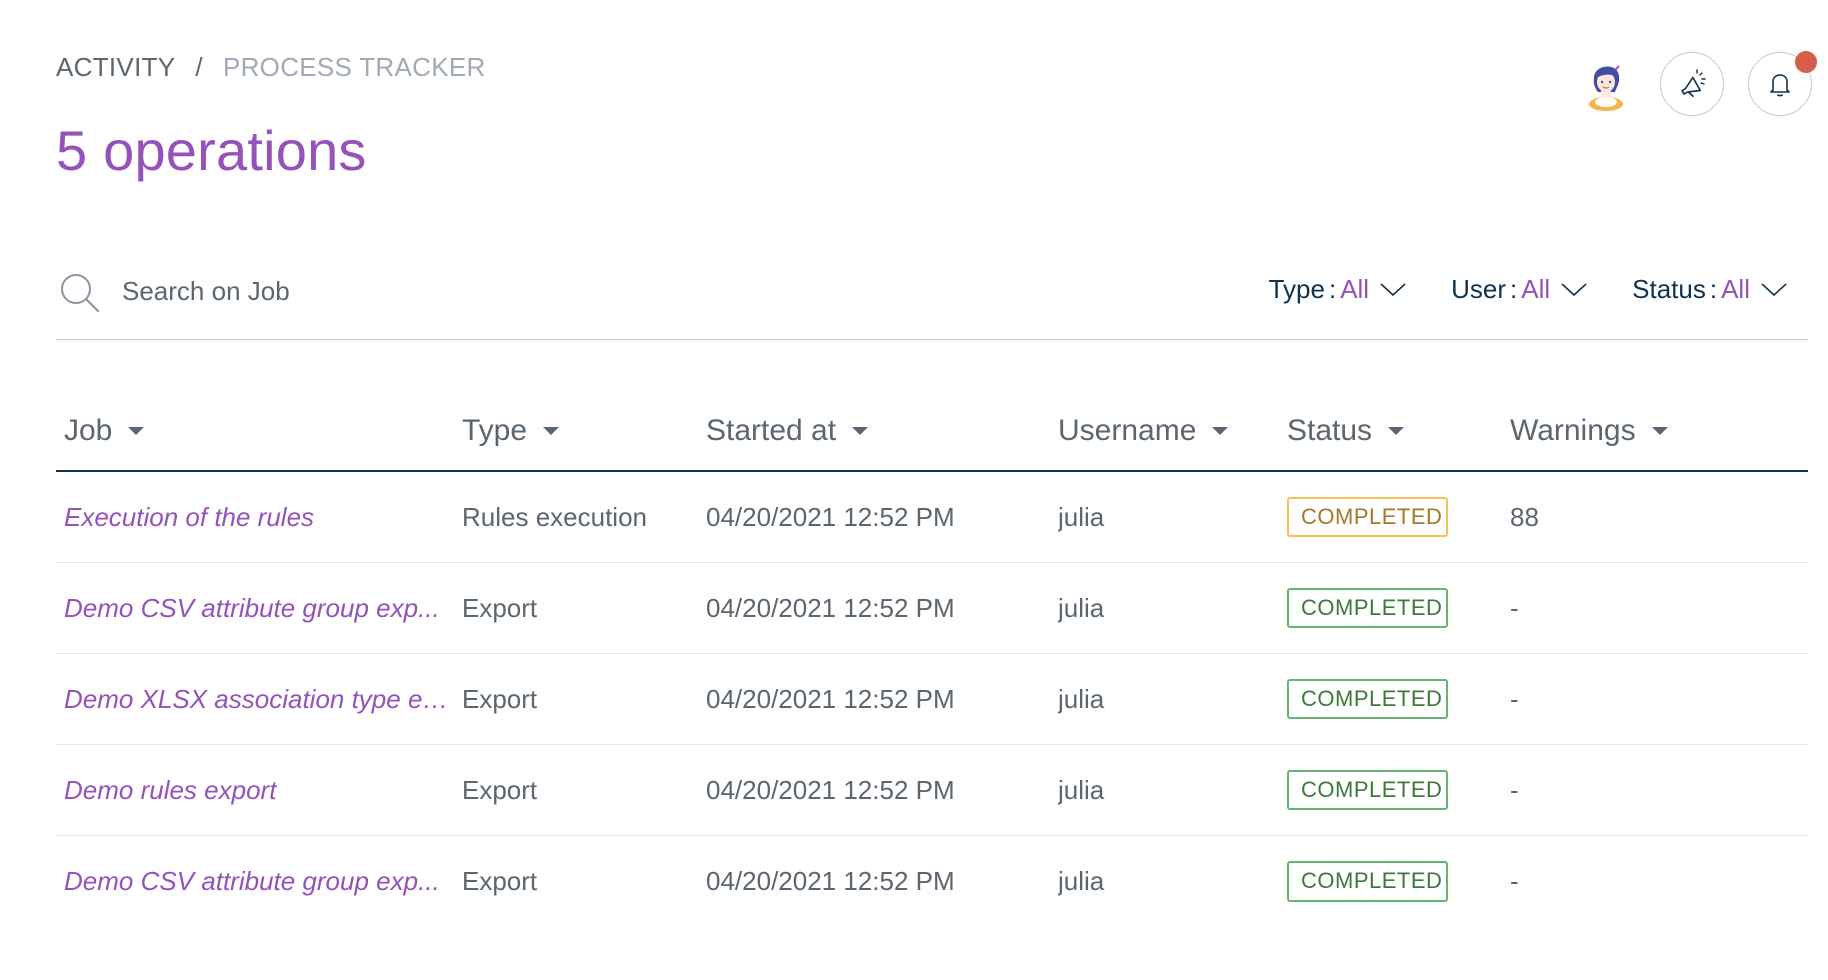  What do you see at coordinates (1296, 289) in the screenshot?
I see `filter-type-label: Type` at bounding box center [1296, 289].